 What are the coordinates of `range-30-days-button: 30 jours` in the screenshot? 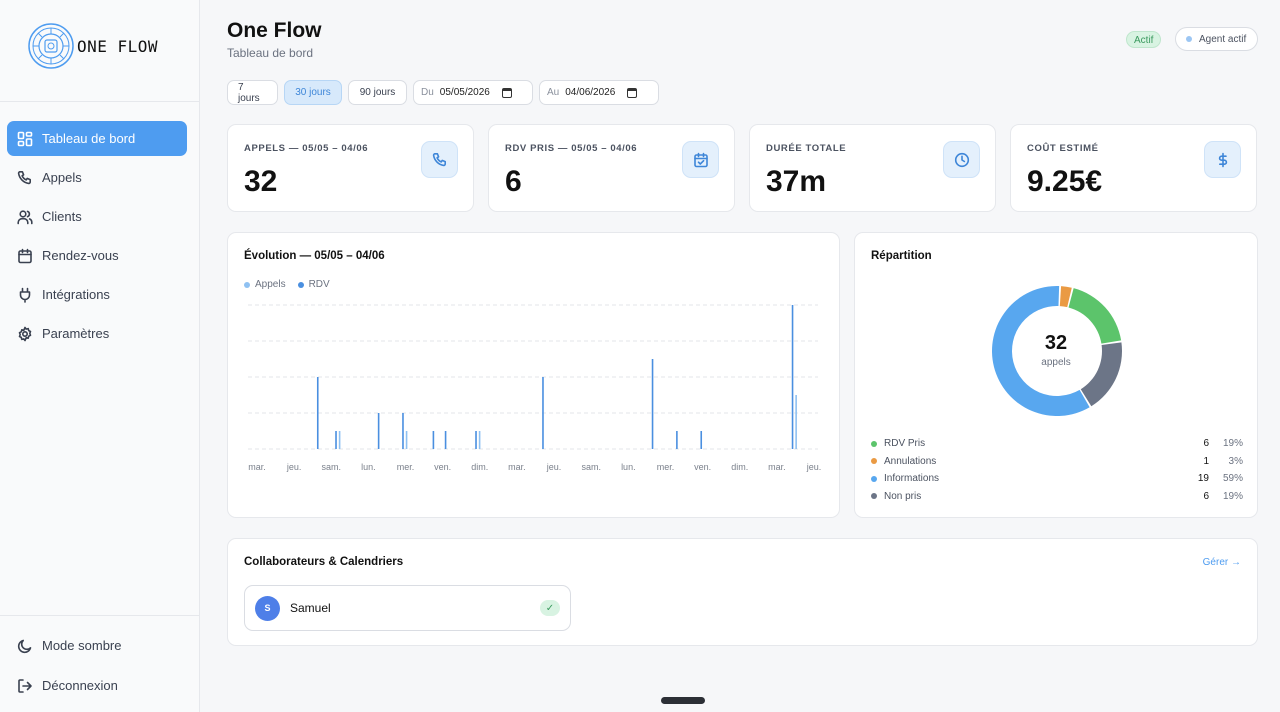 It's located at (313, 92).